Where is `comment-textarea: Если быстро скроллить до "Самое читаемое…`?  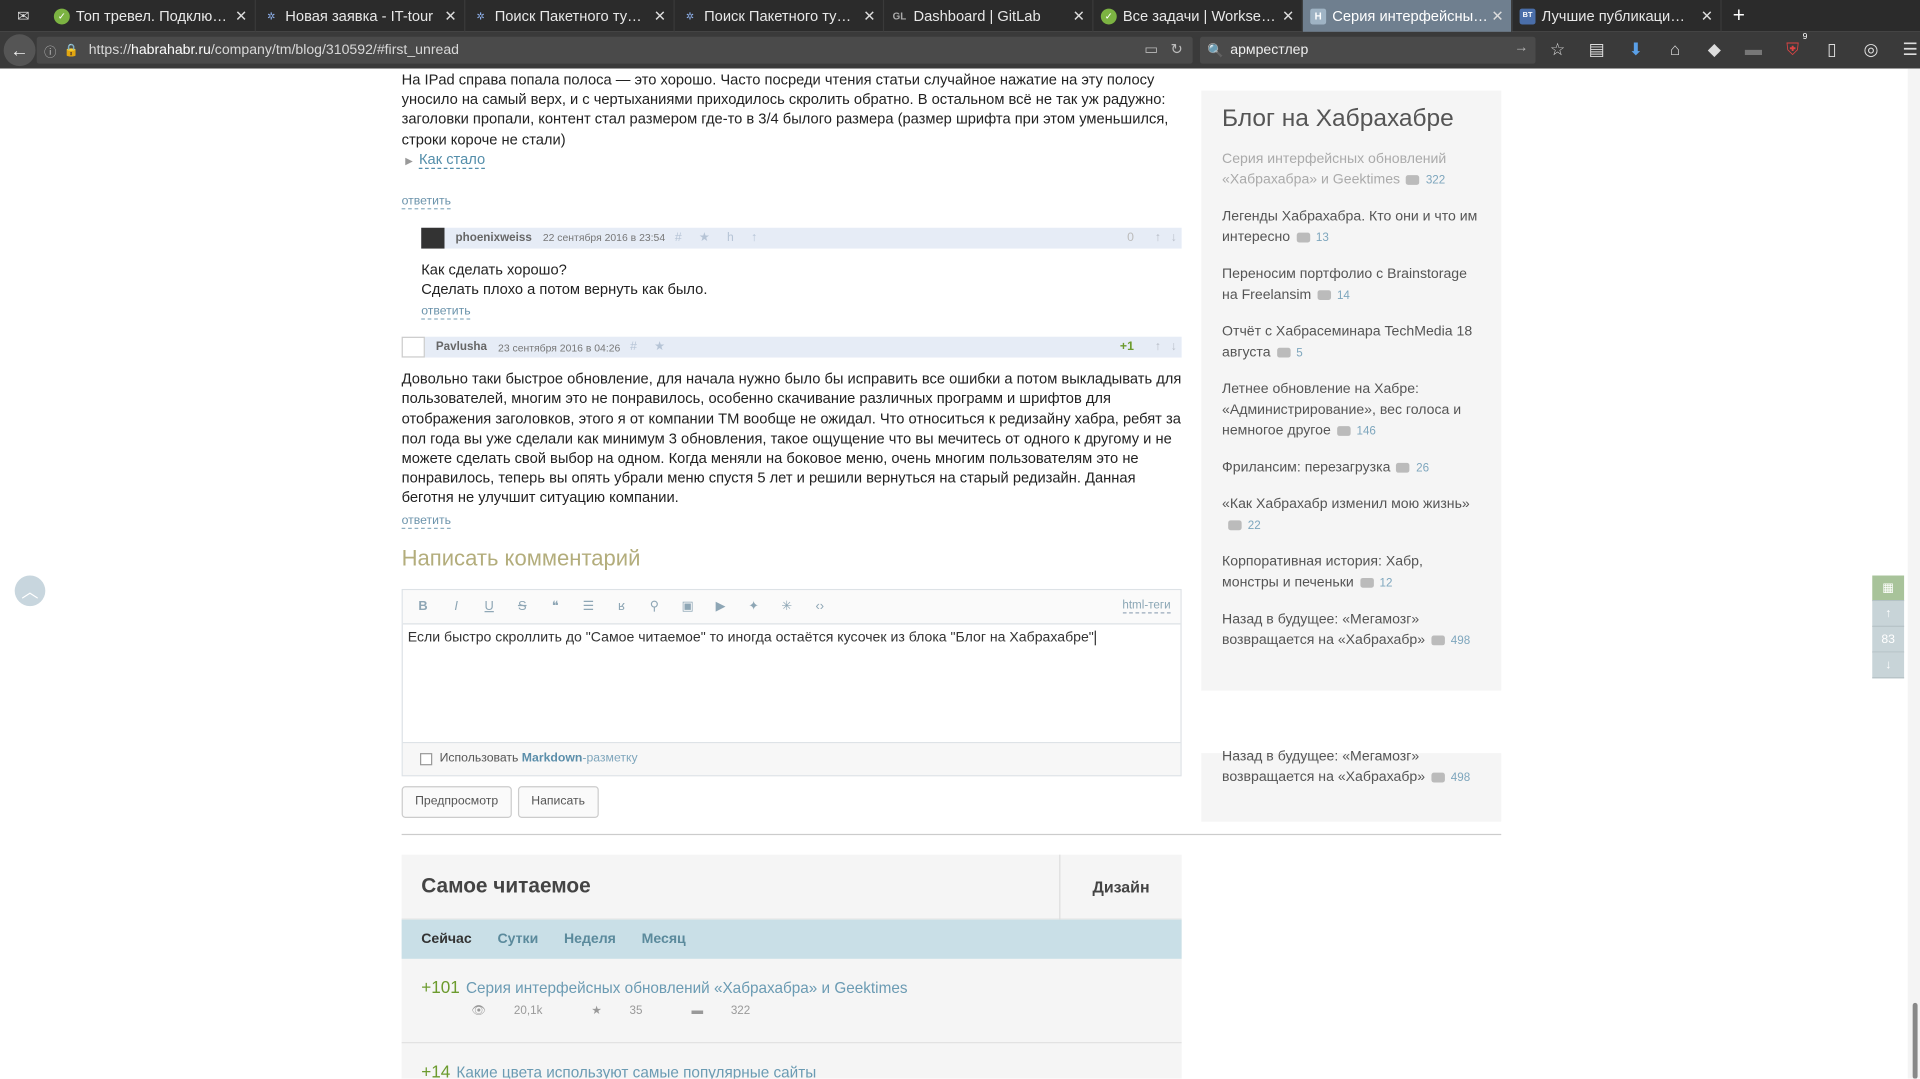
comment-textarea: Если быстро скроллить до "Самое читаемое… is located at coordinates (791, 683).